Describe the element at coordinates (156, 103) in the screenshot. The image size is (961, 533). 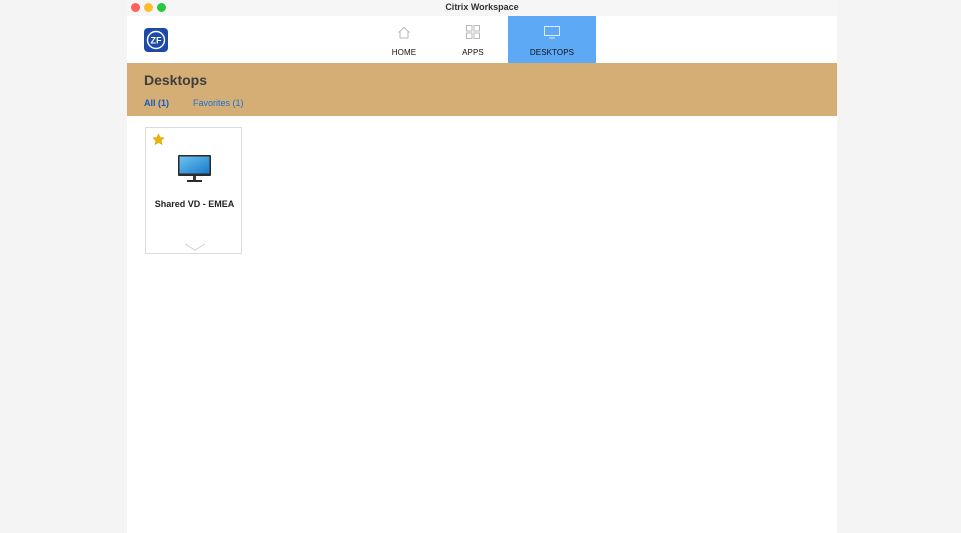
I see `filter-all: All (1)` at that location.